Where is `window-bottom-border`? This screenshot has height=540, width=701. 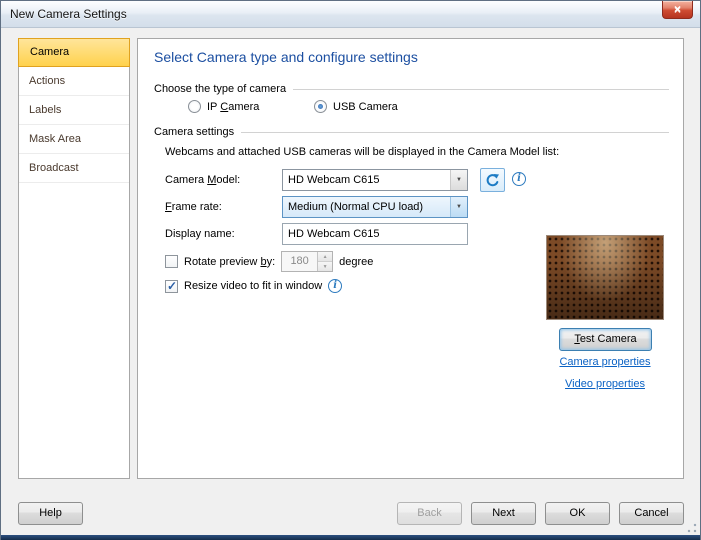 window-bottom-border is located at coordinates (350, 537).